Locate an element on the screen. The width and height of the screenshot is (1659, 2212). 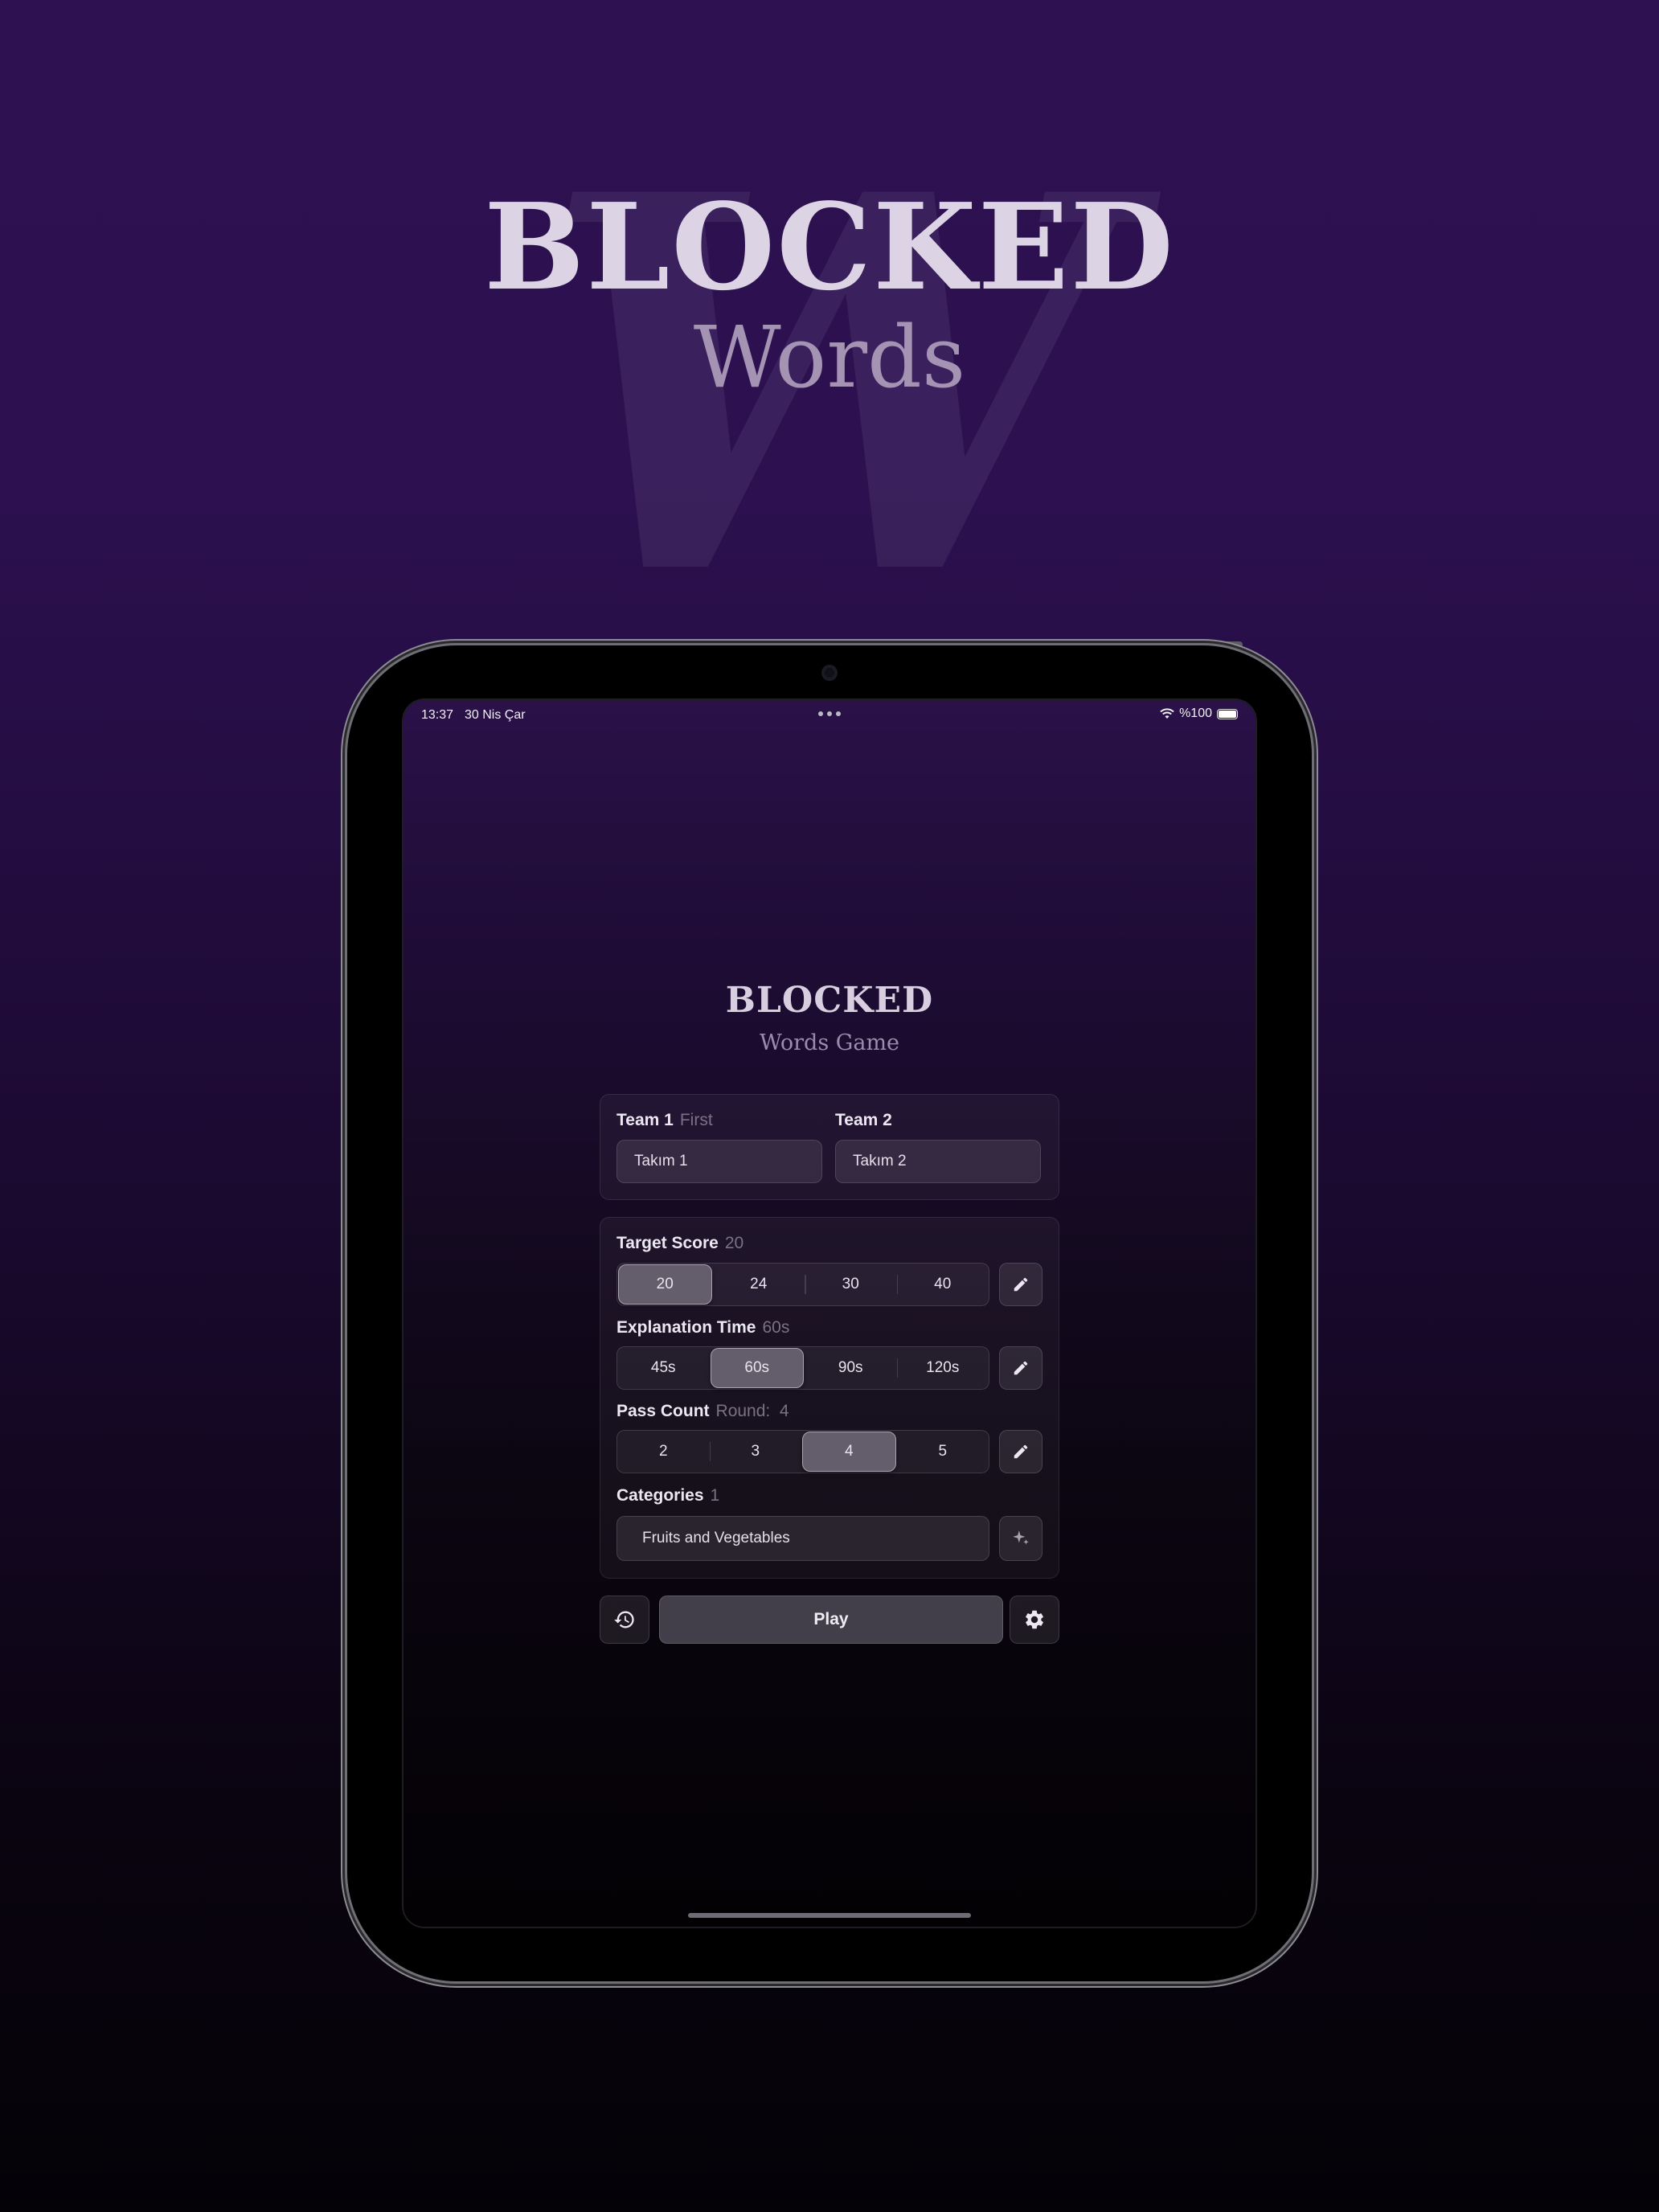
target-score-option-30: 30 is located at coordinates (851, 1284).